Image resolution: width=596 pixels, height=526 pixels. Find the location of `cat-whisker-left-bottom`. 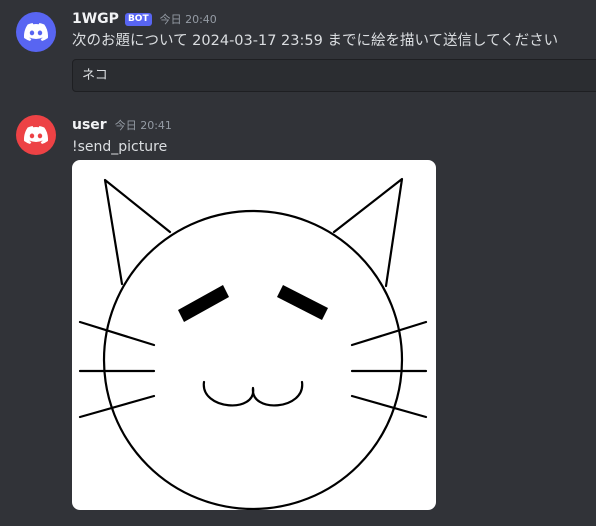

cat-whisker-left-bottom is located at coordinates (117, 406).